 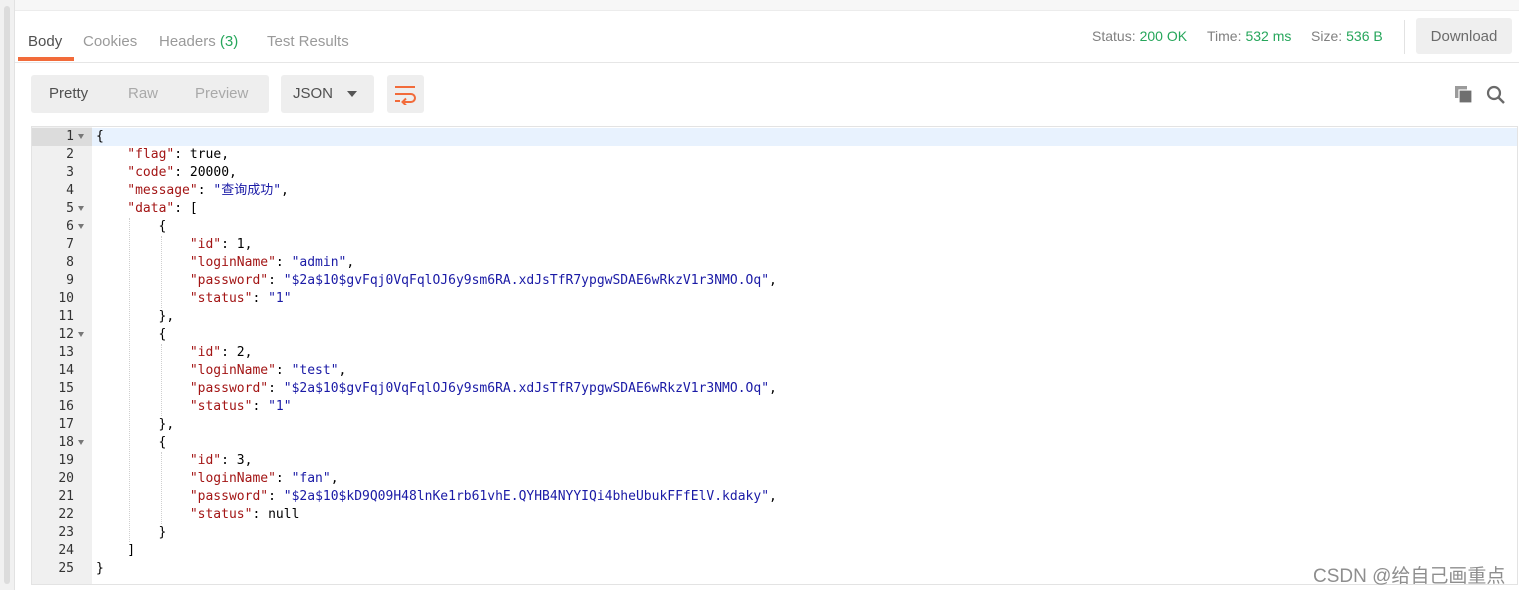 I want to click on code-line: 4 "message": "查询成功",, so click(x=774, y=191).